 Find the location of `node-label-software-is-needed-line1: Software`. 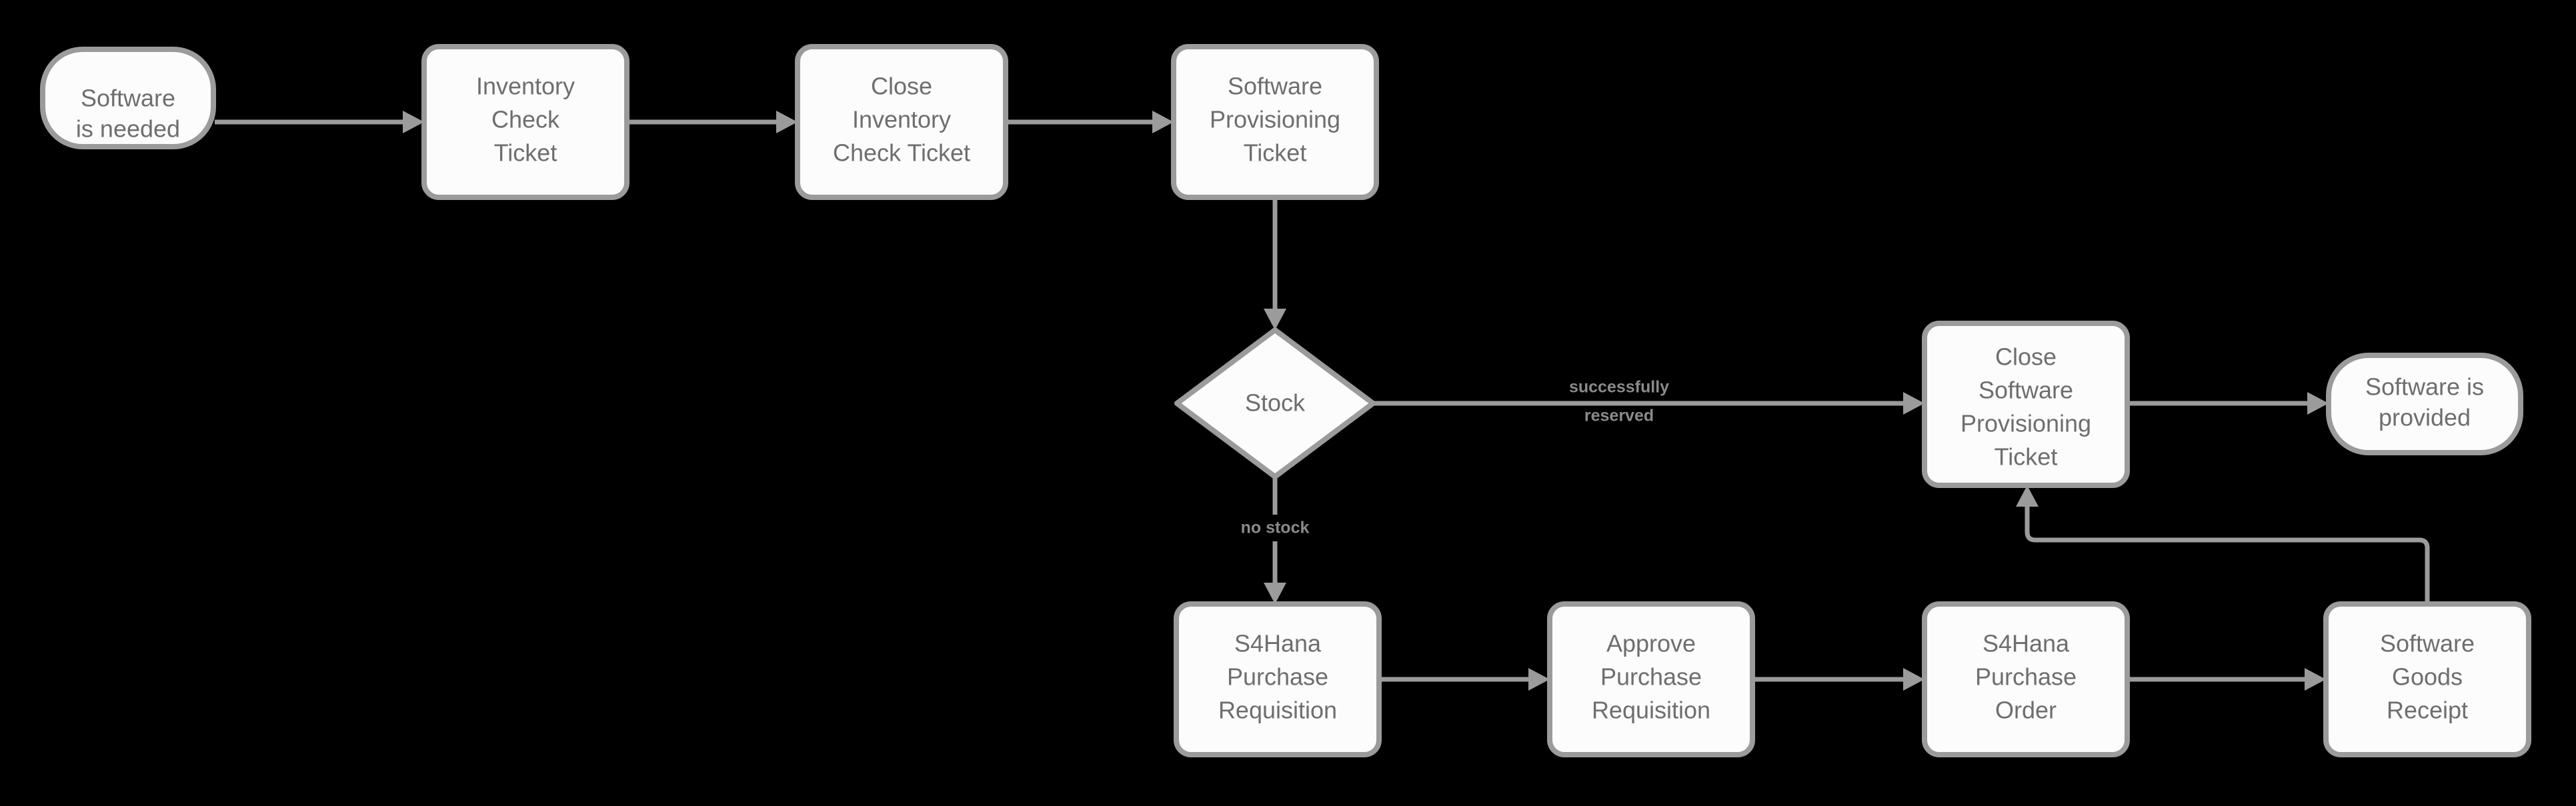

node-label-software-is-needed-line1: Software is located at coordinates (128, 98).